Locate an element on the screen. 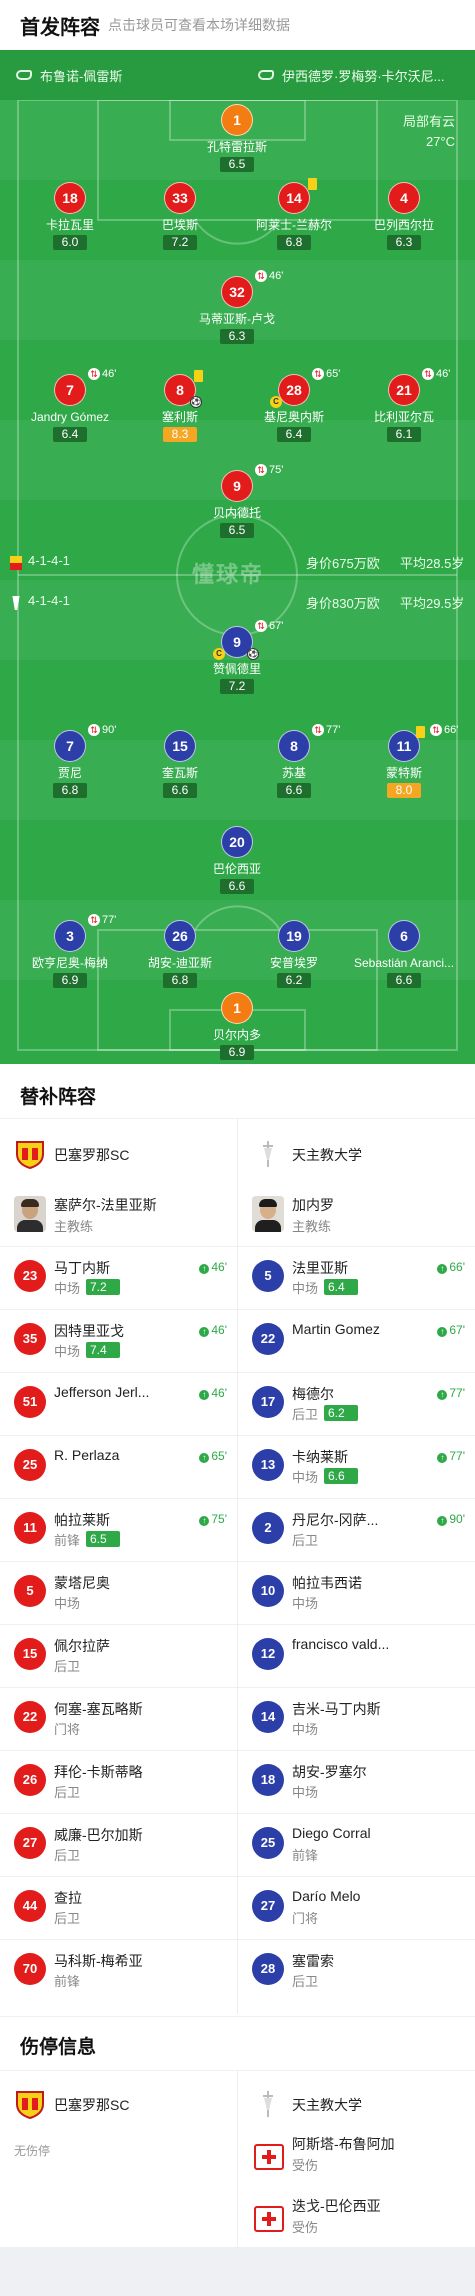  player-name: 塞雷索 is located at coordinates (313, 1961).